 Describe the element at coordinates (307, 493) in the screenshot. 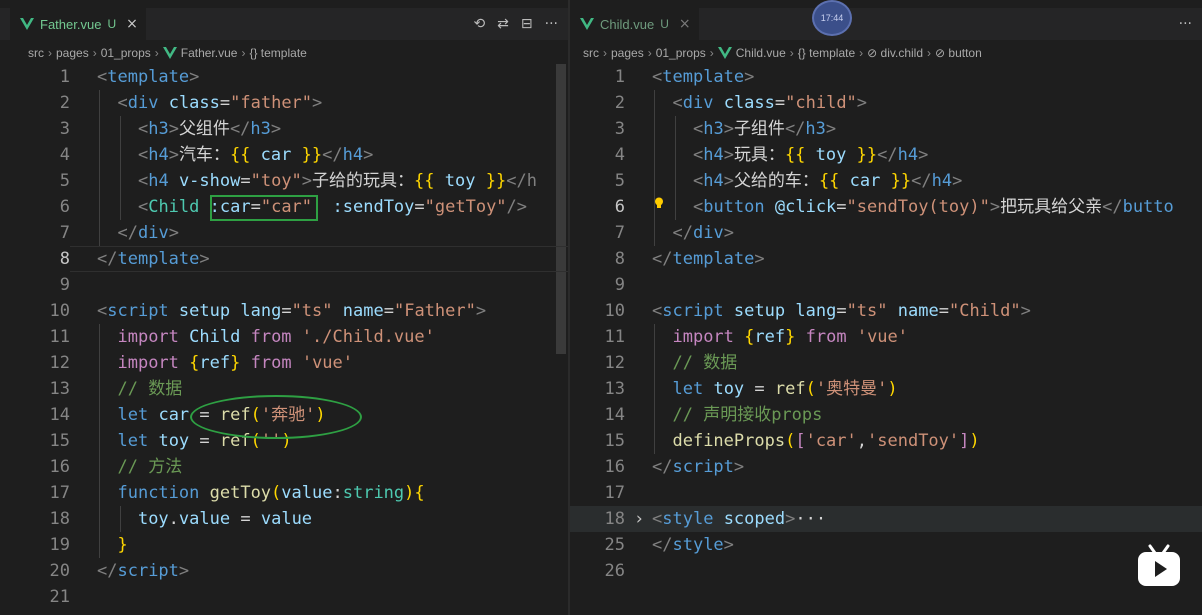

I see `code-token: value` at that location.